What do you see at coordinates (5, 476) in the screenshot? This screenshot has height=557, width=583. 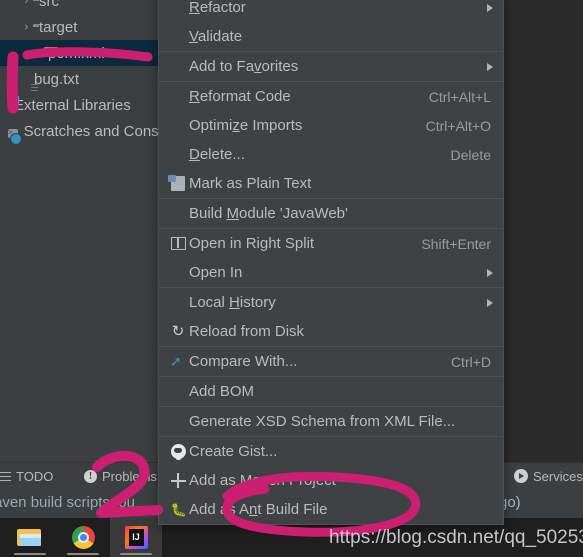 I see `todo-icon` at bounding box center [5, 476].